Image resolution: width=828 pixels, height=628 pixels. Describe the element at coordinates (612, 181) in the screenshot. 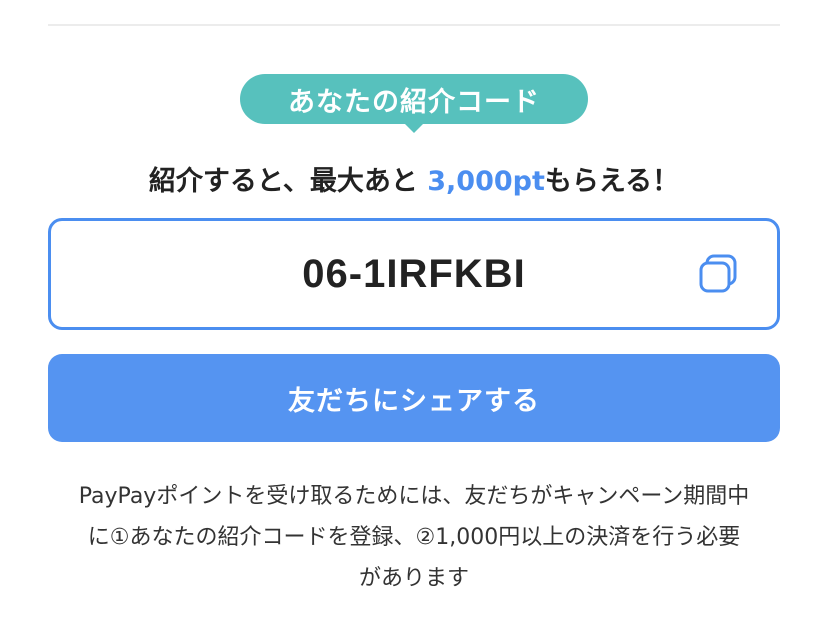

I see `headline-suffix: もらえる！` at that location.